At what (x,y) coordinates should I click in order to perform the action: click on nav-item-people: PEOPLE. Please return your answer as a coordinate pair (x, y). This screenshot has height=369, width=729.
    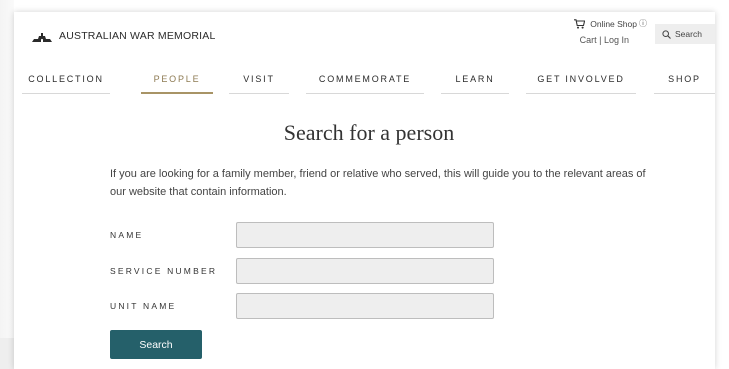
    Looking at the image, I should click on (177, 83).